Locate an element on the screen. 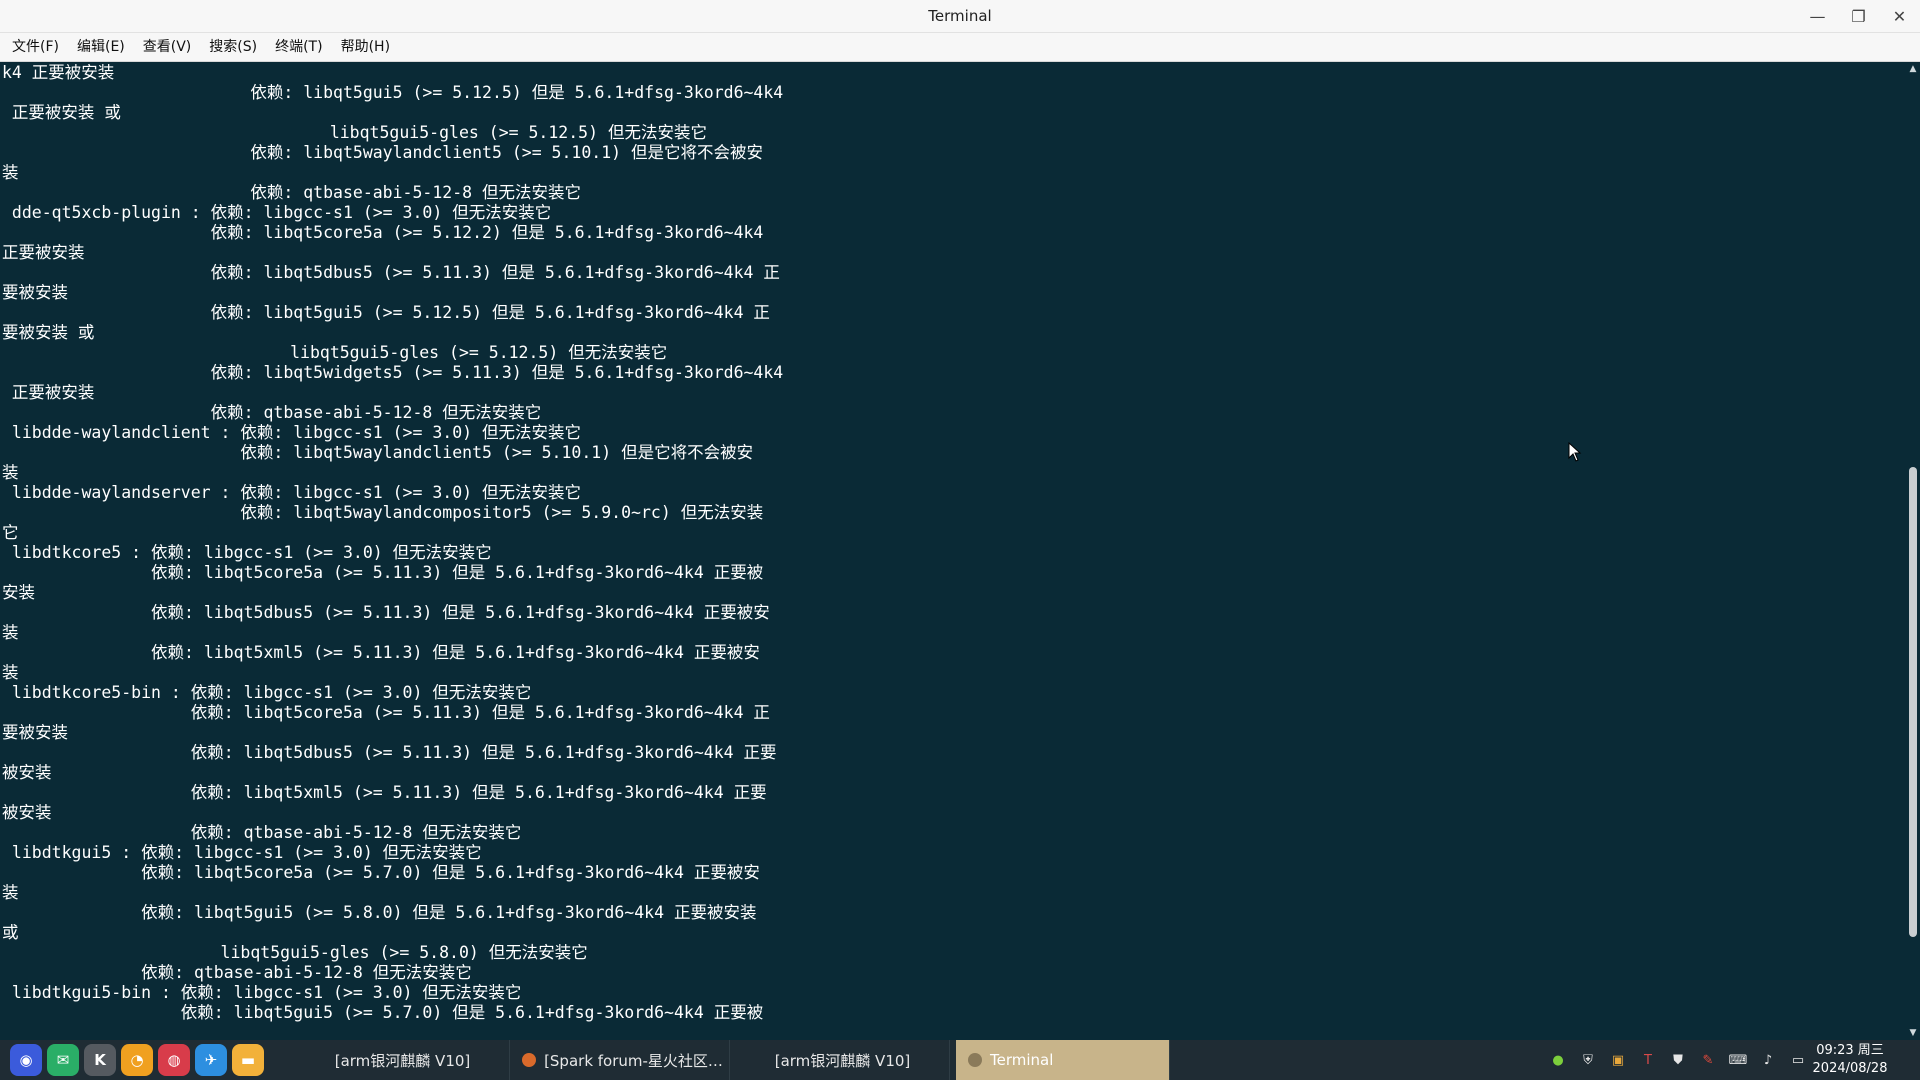  picture-icon: ▣ is located at coordinates (1618, 1060).